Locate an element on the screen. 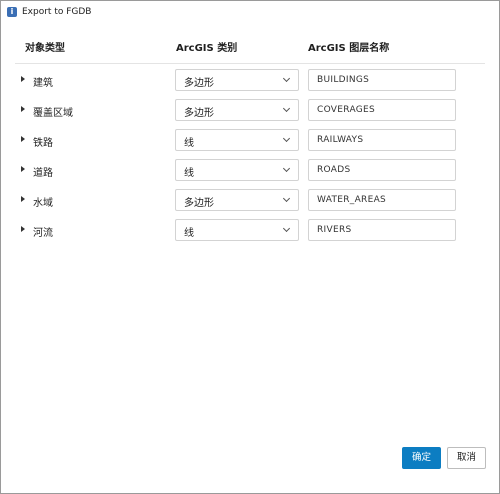 The width and height of the screenshot is (500, 494). table-row: 覆盖区域 多边形 is located at coordinates (250, 112).